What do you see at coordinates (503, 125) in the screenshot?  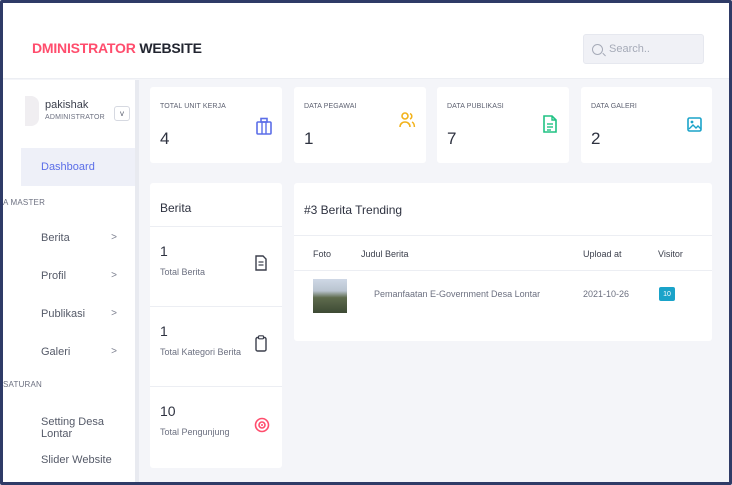 I see `stat-card-publikasi: DATA PUBLIKASI 7` at bounding box center [503, 125].